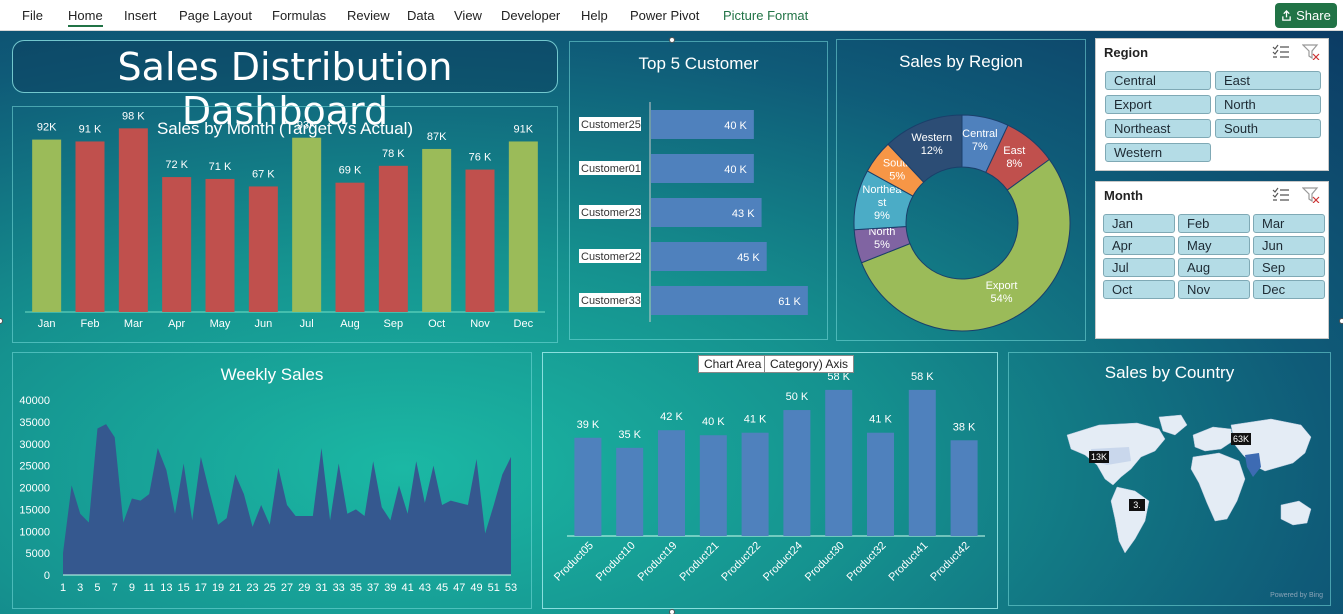  What do you see at coordinates (407, 588) in the screenshot?
I see `x-tick-label: 41` at bounding box center [407, 588].